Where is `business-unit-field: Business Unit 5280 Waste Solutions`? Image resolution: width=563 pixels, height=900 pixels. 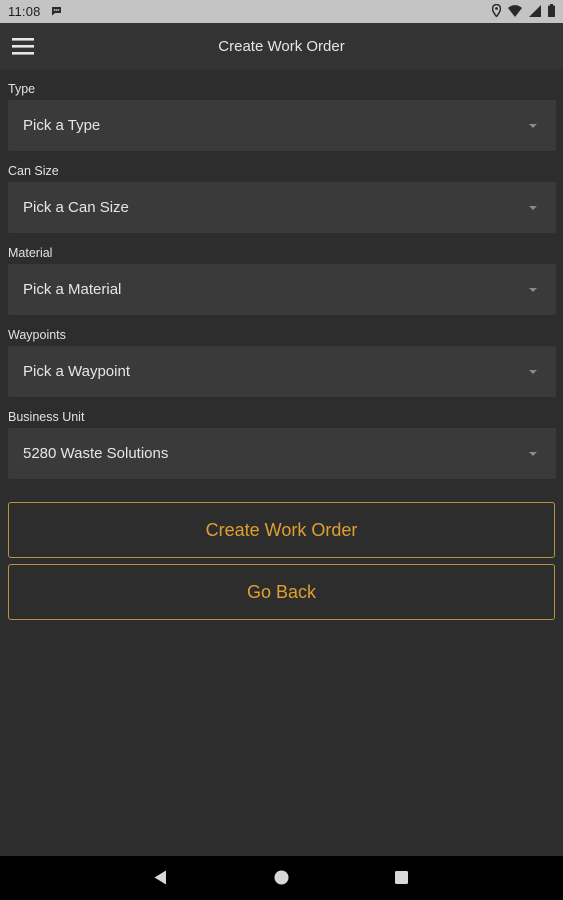 business-unit-field: Business Unit 5280 Waste Solutions is located at coordinates (282, 443).